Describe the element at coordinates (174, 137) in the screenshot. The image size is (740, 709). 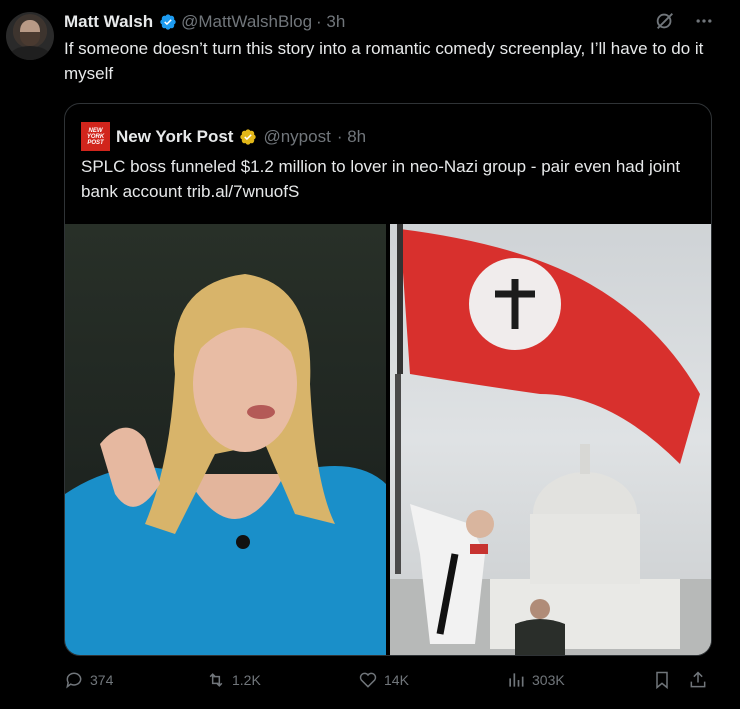
I see `quote-author-name: New York Post` at that location.